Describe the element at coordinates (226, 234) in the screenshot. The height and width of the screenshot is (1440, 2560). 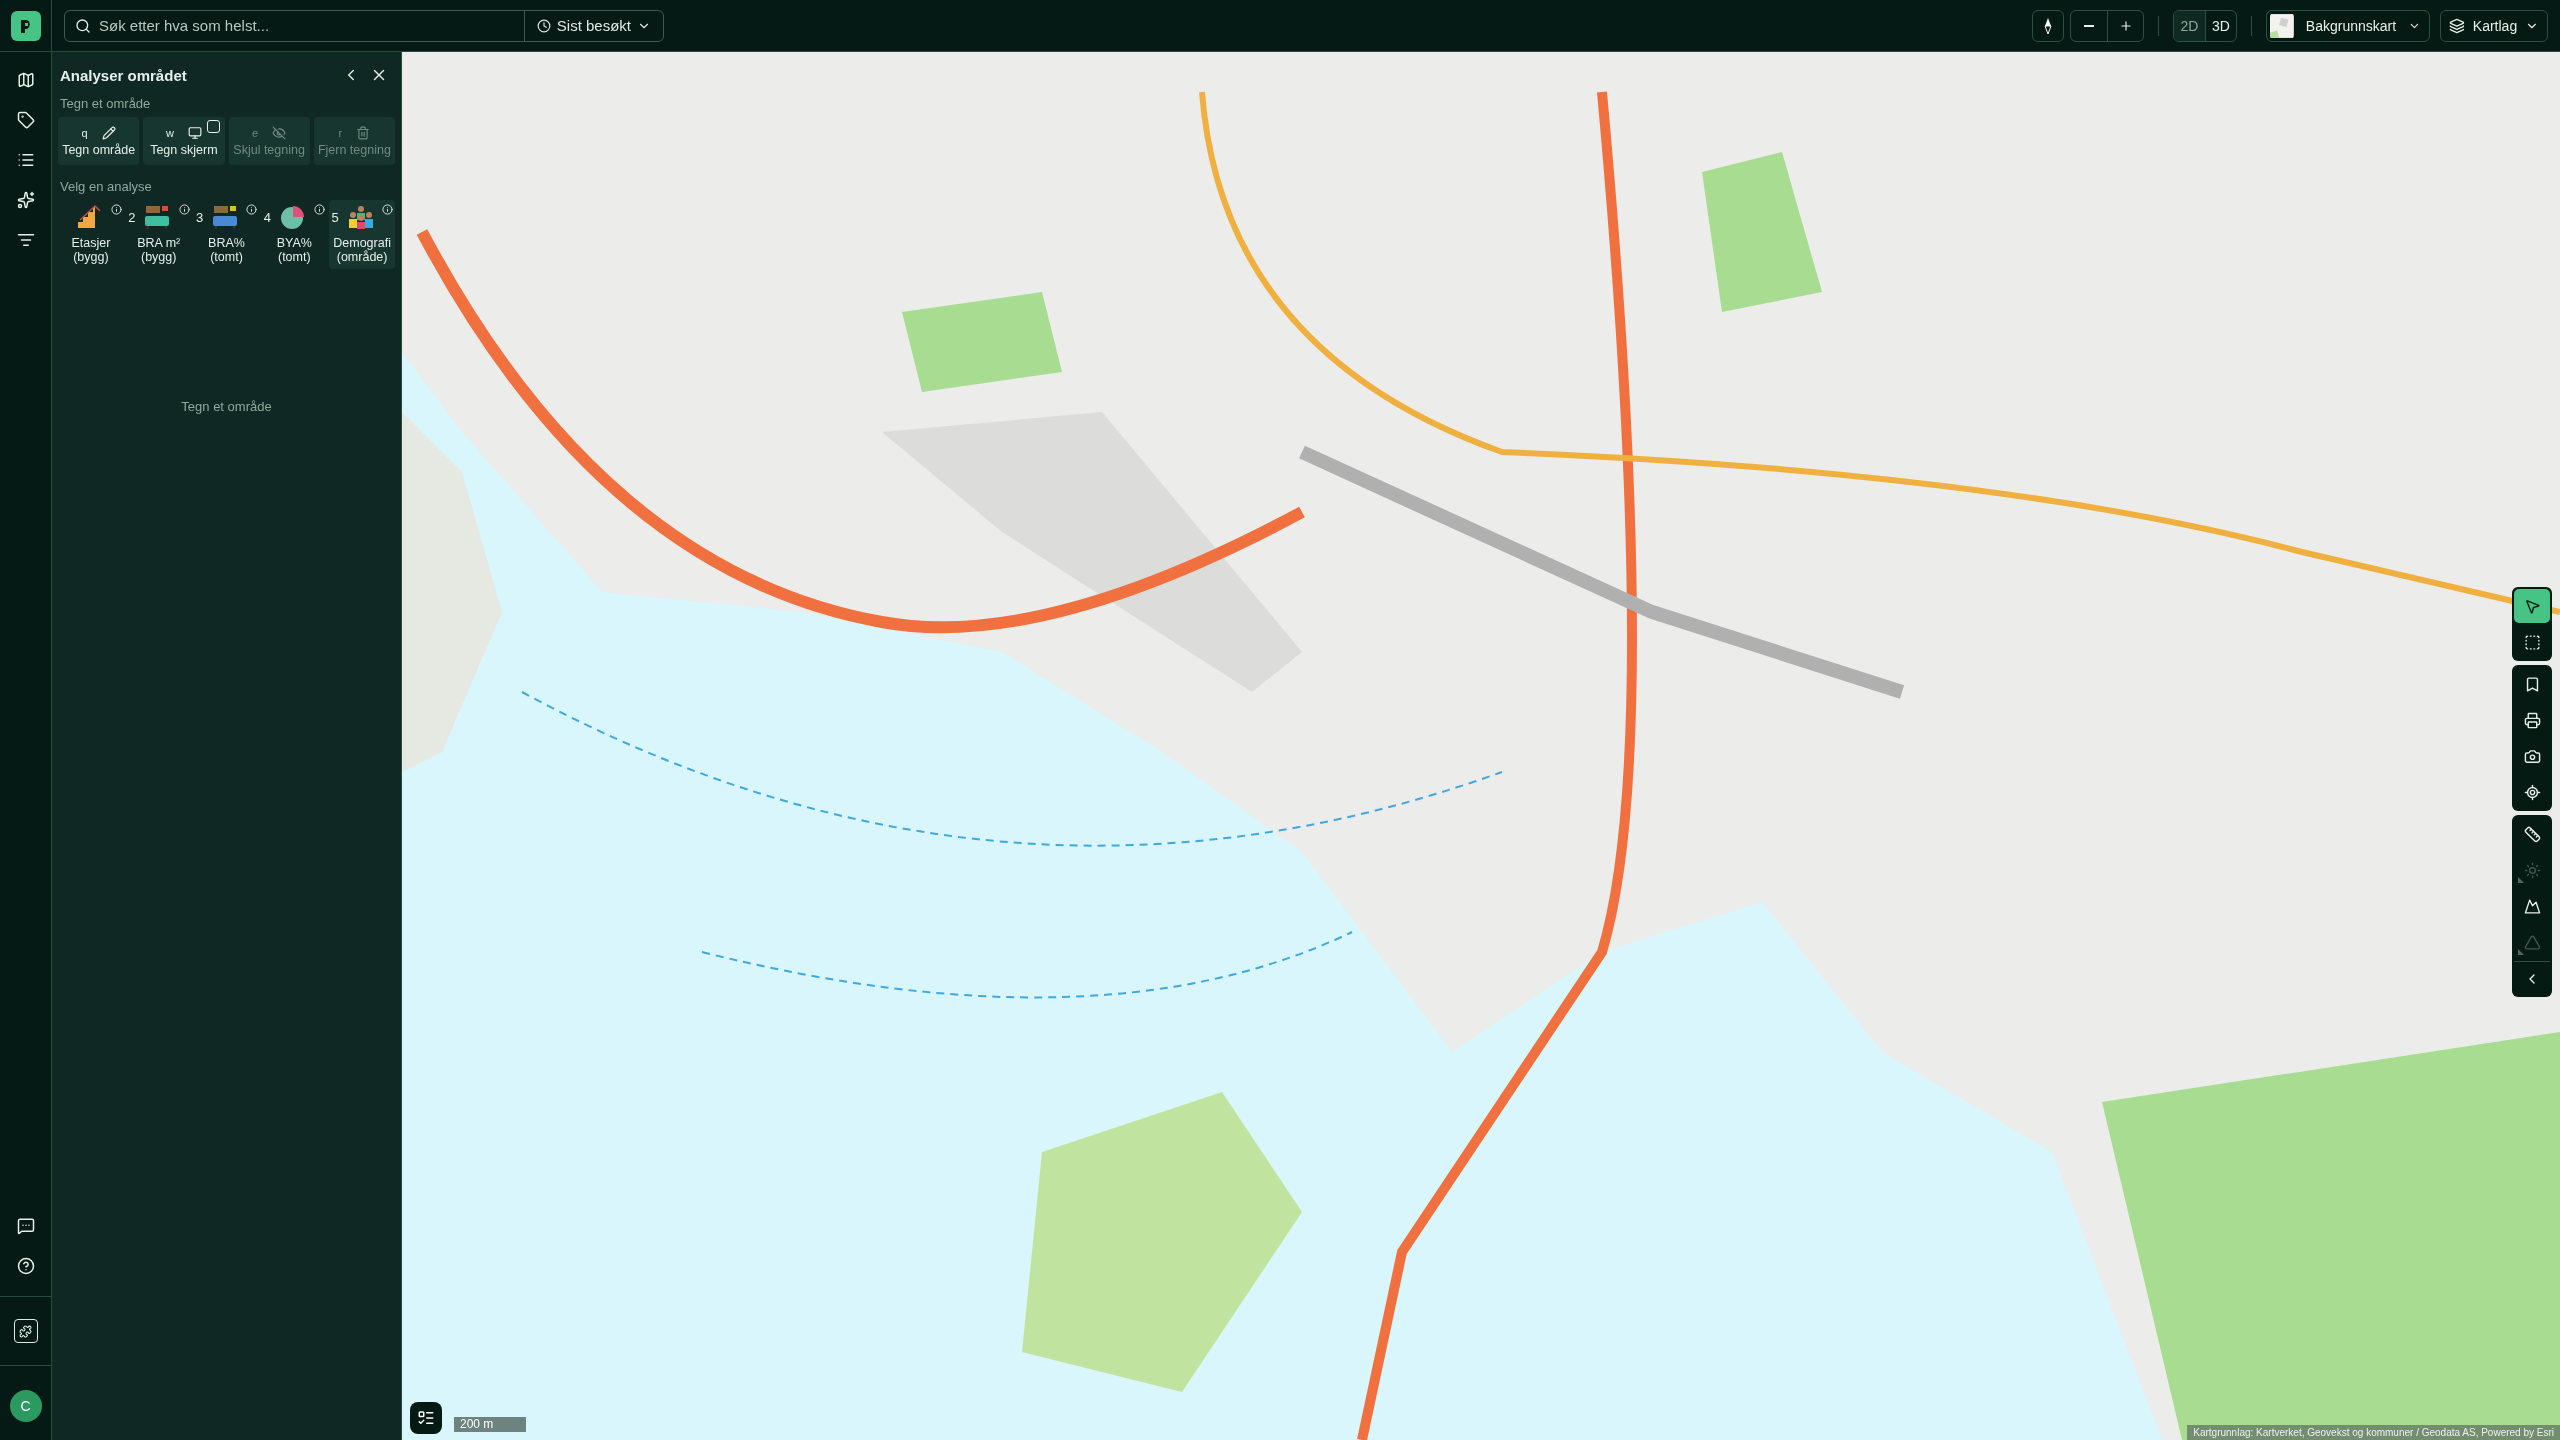
I see `analysis-option: 3 BRA% (tomt)` at that location.